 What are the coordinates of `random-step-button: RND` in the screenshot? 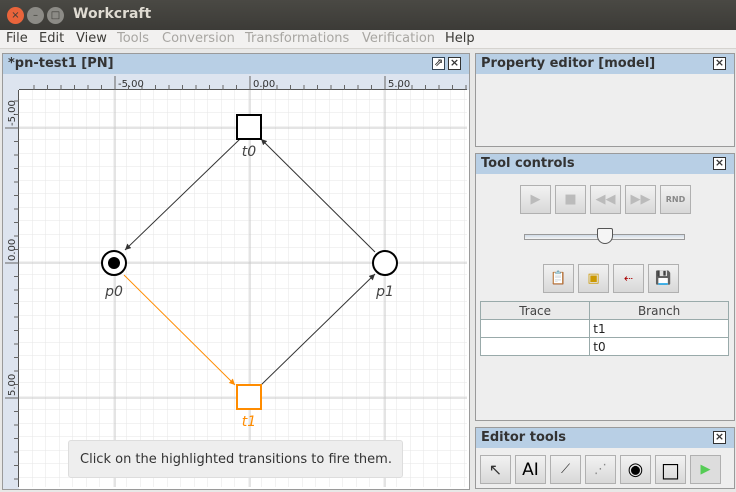 It's located at (675, 199).